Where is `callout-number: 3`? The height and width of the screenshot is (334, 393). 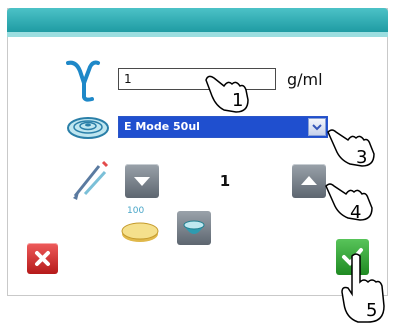 callout-number: 3 is located at coordinates (362, 157).